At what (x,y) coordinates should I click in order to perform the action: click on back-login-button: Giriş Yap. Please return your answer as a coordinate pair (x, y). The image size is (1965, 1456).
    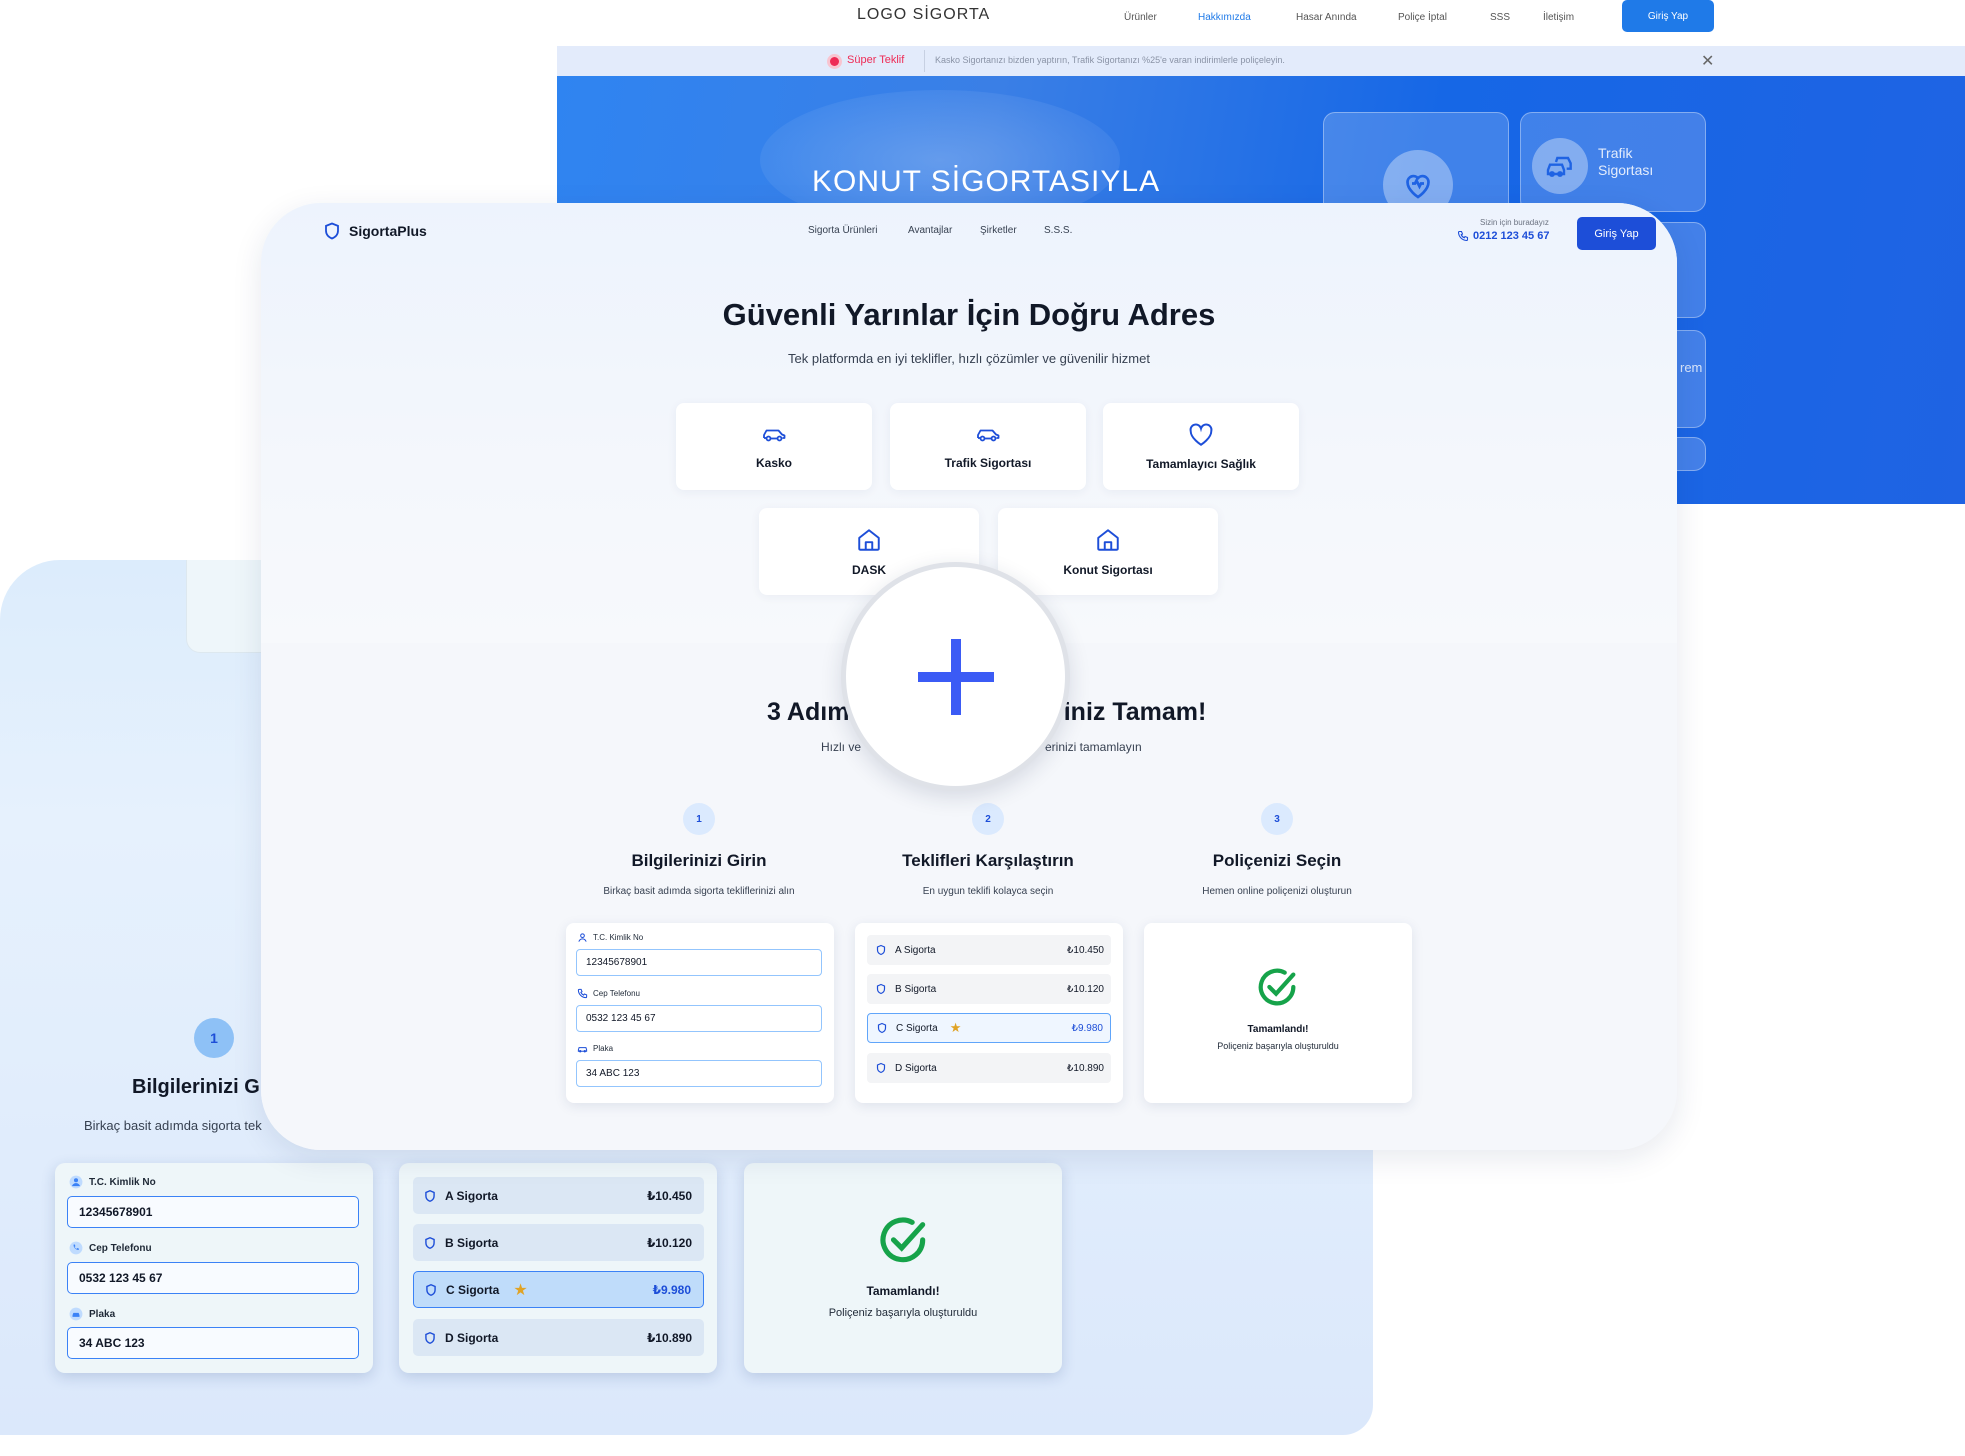
    Looking at the image, I should click on (1668, 16).